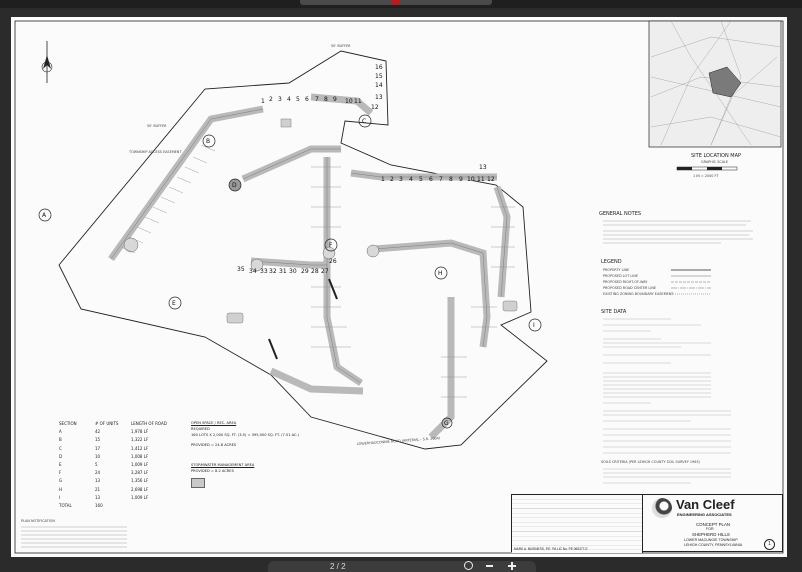 This screenshot has height=572, width=802. Describe the element at coordinates (577, 524) in the screenshot. I see `revision-table` at that location.